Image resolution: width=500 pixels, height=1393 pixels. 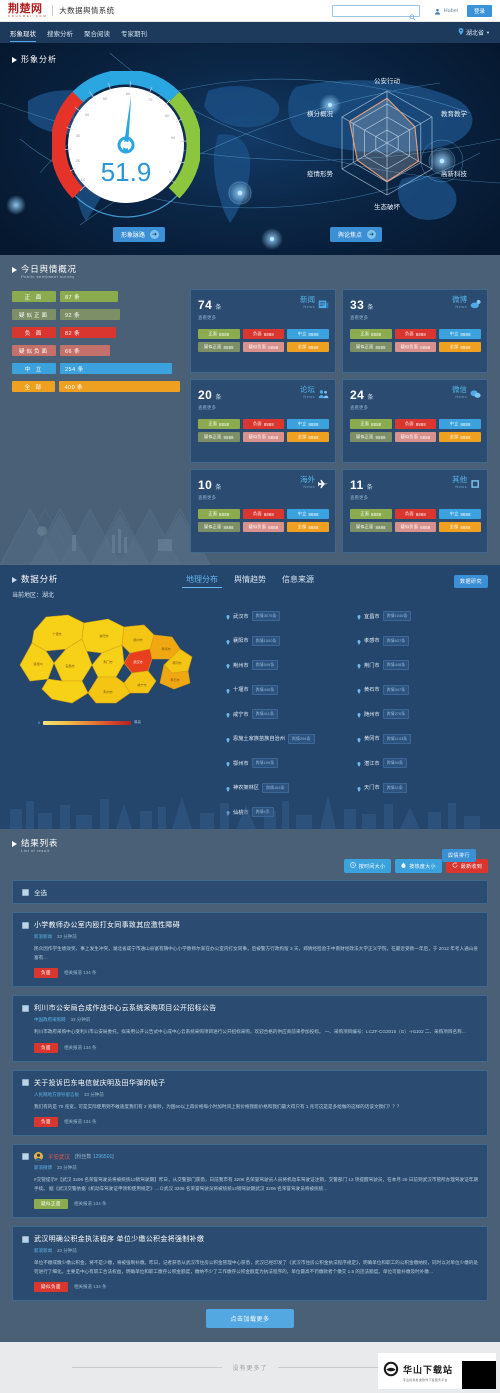 What do you see at coordinates (25, 892) in the screenshot?
I see `select-all-checkbox` at bounding box center [25, 892].